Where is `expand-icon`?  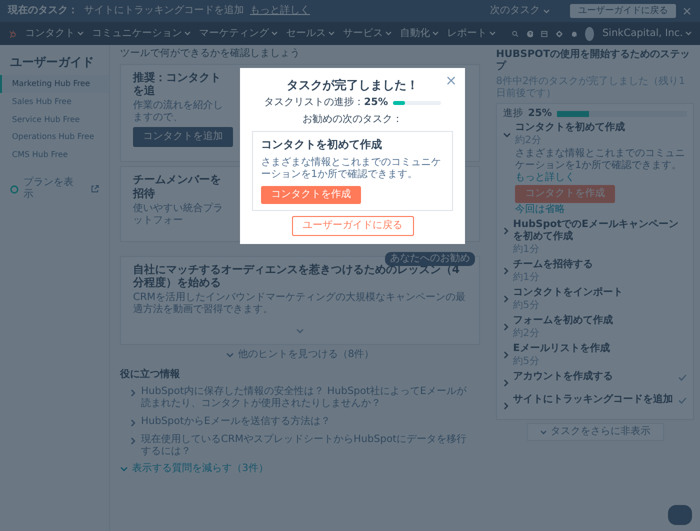
expand-icon is located at coordinates (300, 331).